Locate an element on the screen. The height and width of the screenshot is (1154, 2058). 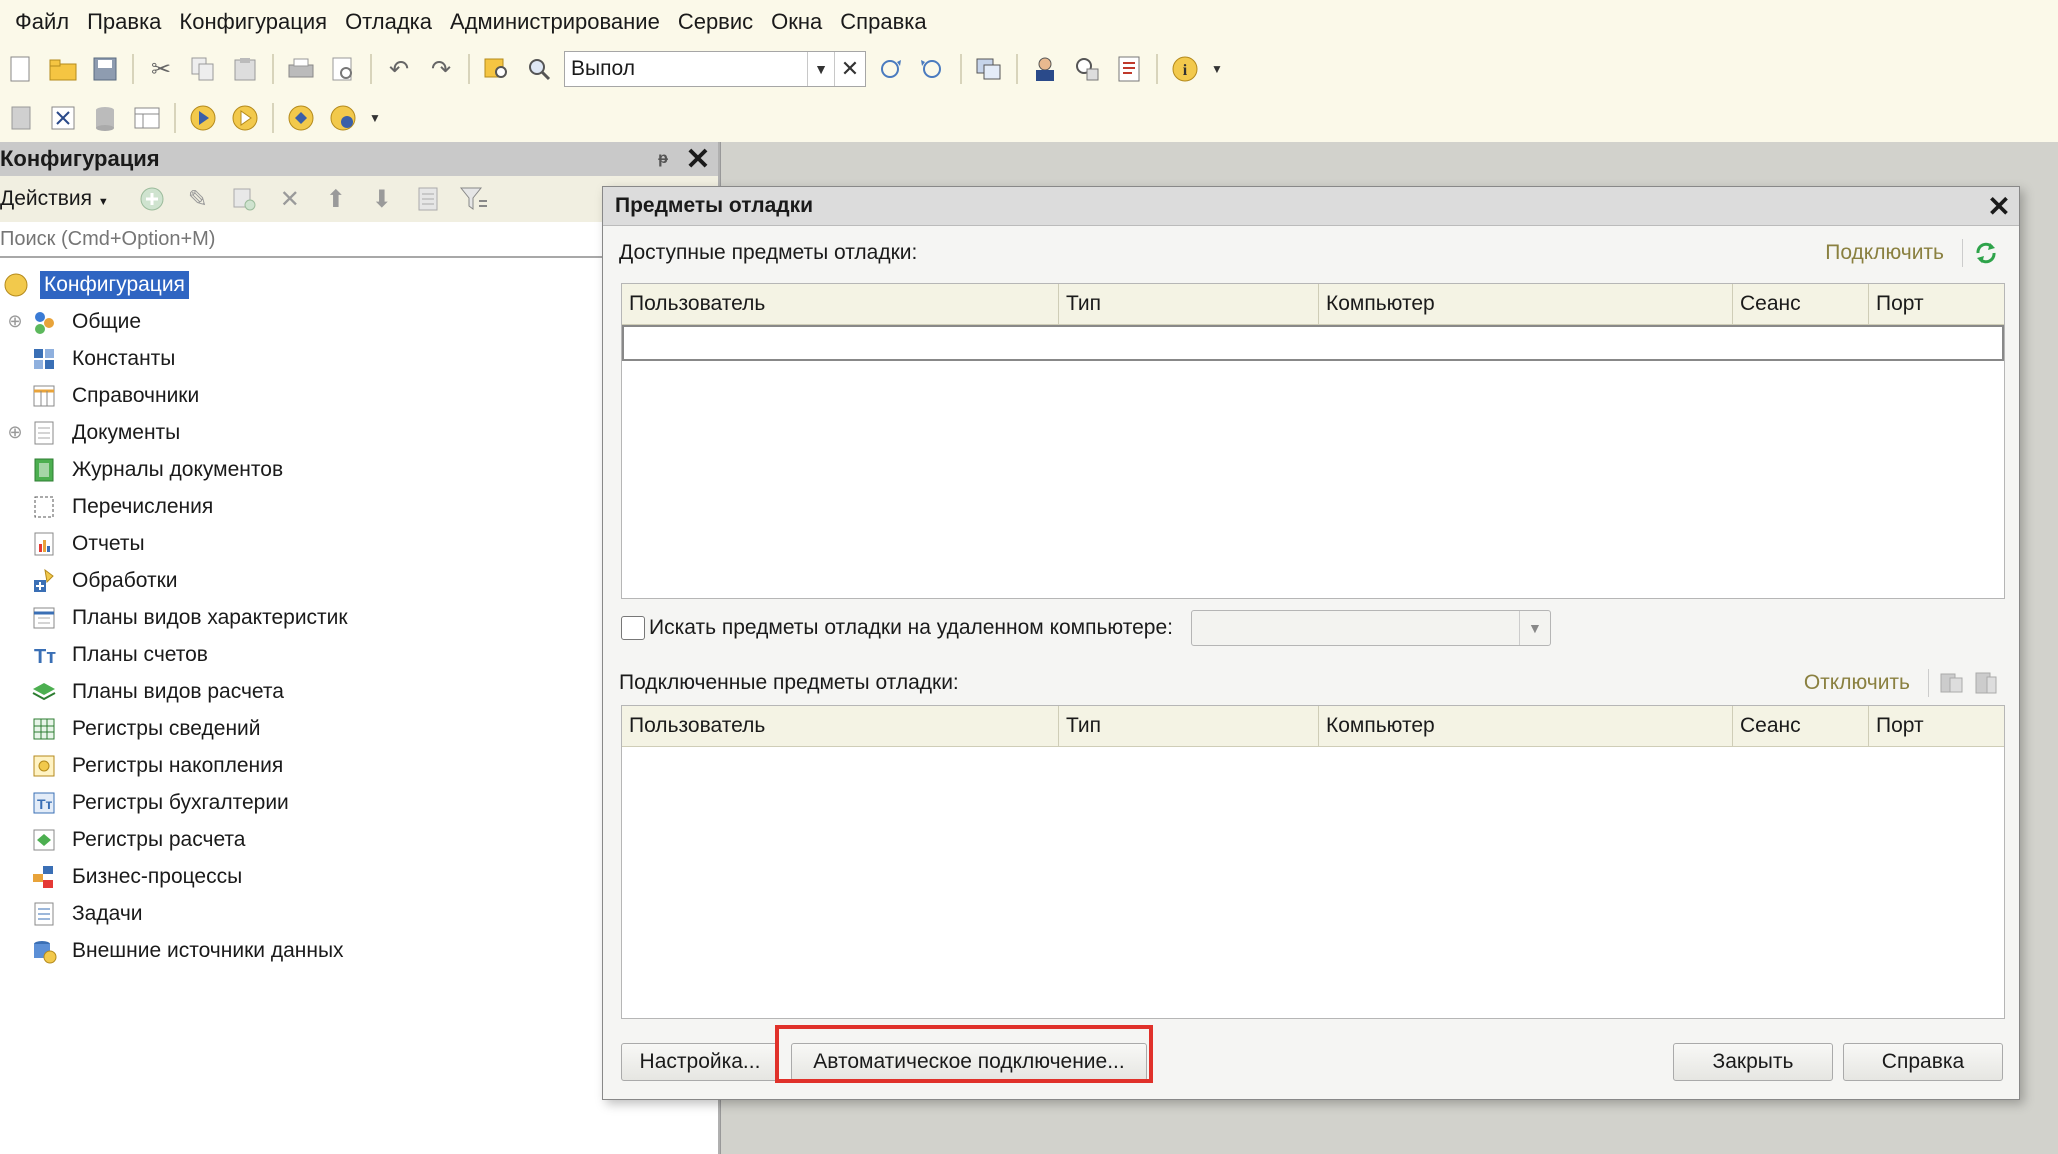
edit-icon: ✎ is located at coordinates (198, 199).